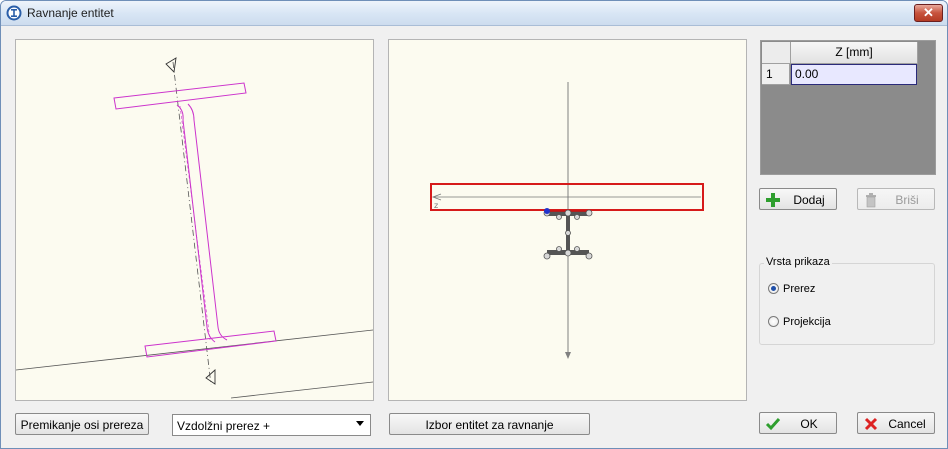 The width and height of the screenshot is (948, 449). I want to click on cancel-button: Cancel, so click(896, 423).